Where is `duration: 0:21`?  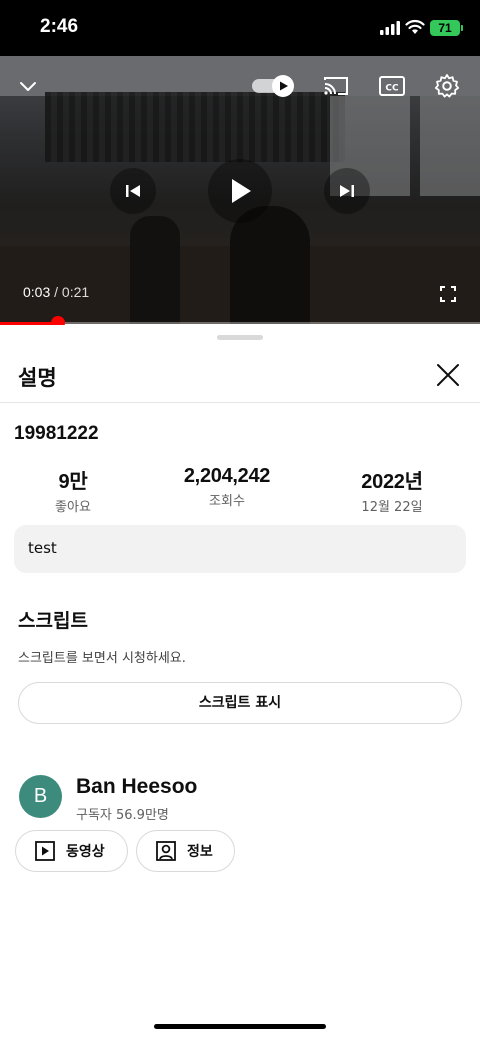
duration: 0:21 is located at coordinates (75, 292).